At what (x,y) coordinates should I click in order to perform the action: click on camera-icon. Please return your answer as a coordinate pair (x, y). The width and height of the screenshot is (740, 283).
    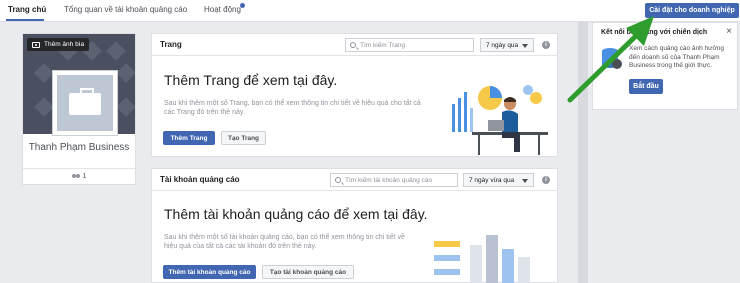
    Looking at the image, I should click on (36, 44).